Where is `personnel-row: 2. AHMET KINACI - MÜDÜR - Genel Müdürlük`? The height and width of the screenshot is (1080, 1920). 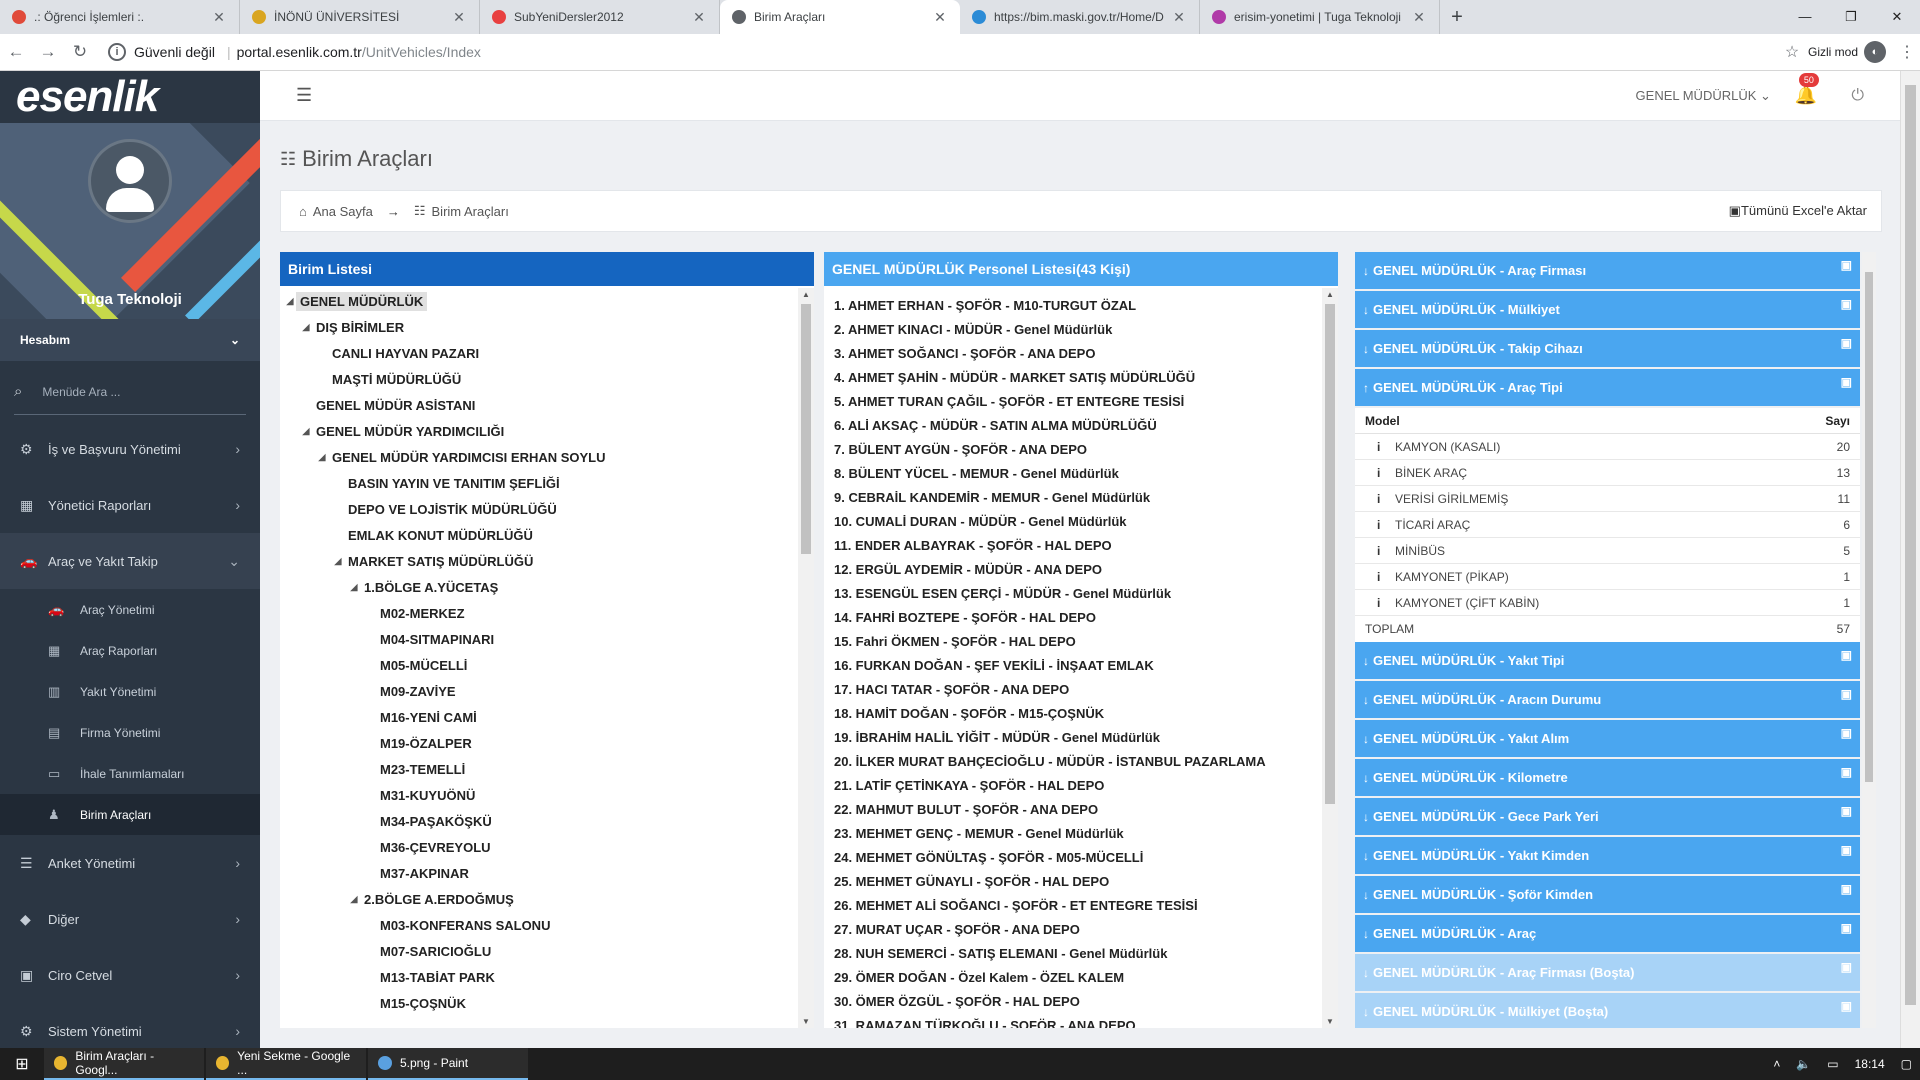 personnel-row: 2. AHMET KINACI - MÜDÜR - Genel Müdürlük is located at coordinates (1073, 330).